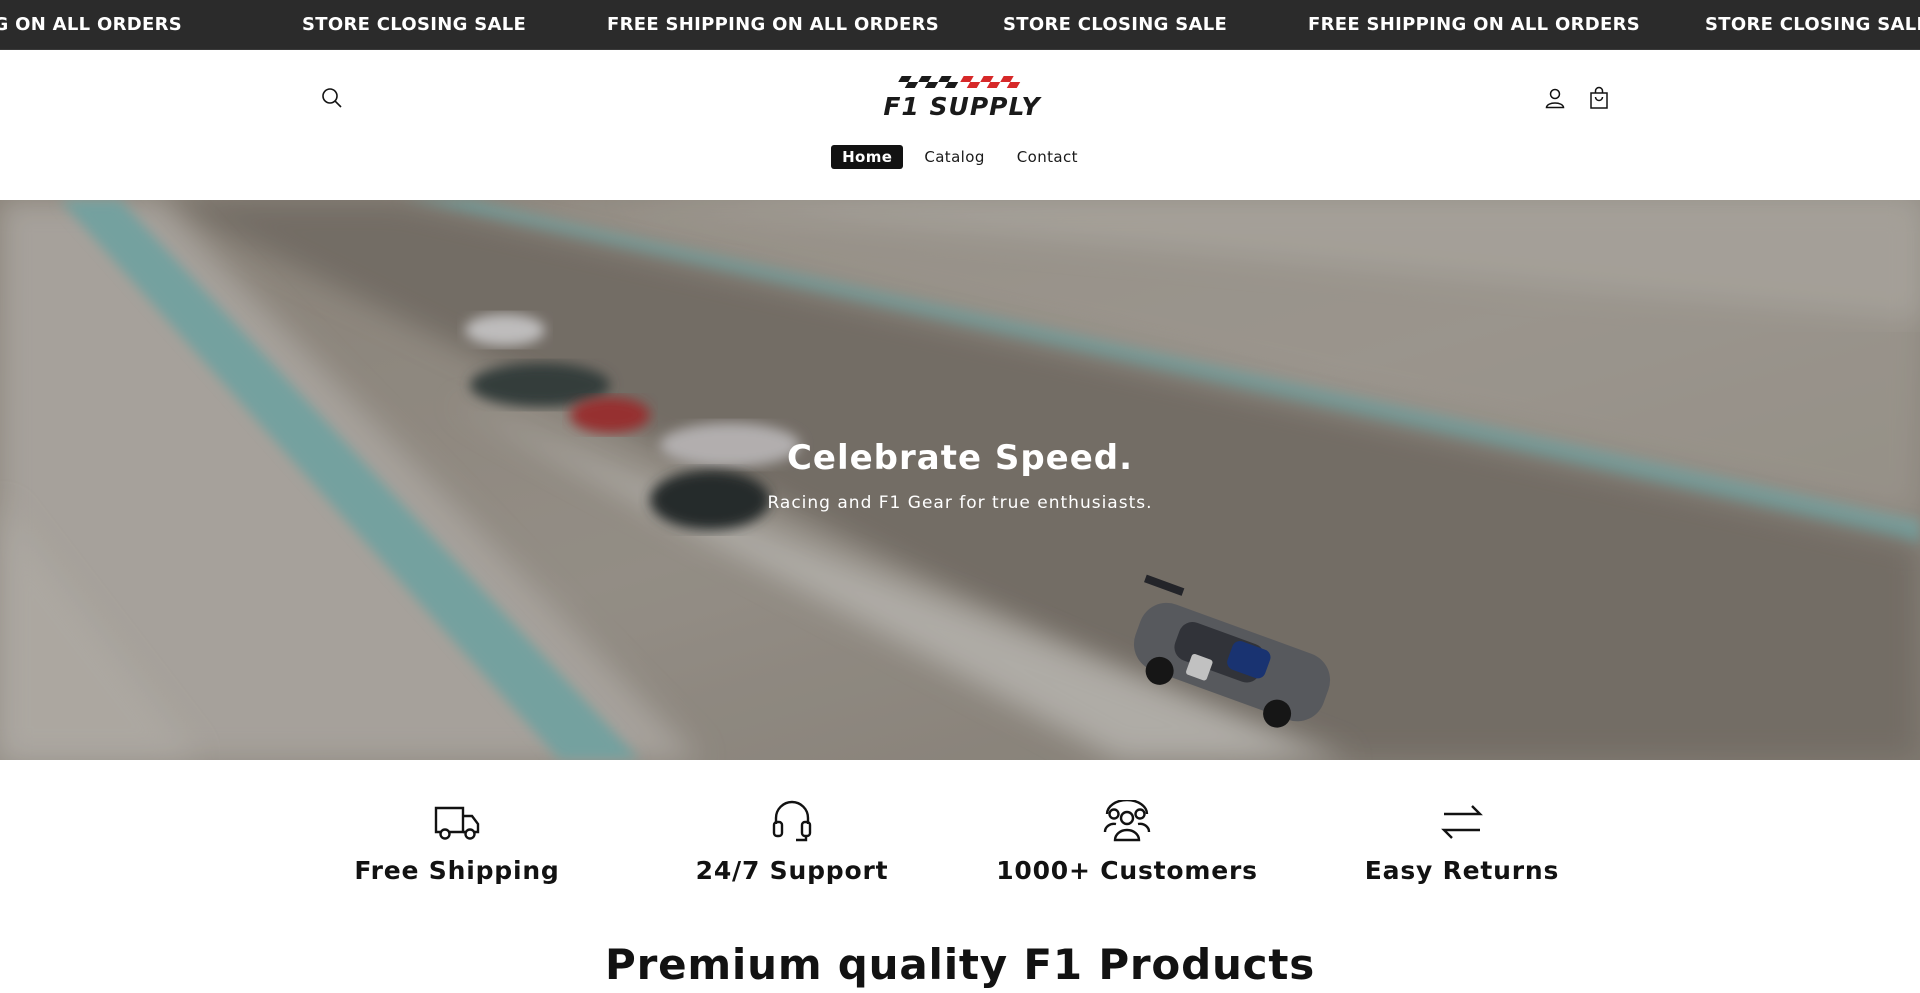 The height and width of the screenshot is (993, 1920). Describe the element at coordinates (954, 157) in the screenshot. I see `nav-catalog: Catalog` at that location.